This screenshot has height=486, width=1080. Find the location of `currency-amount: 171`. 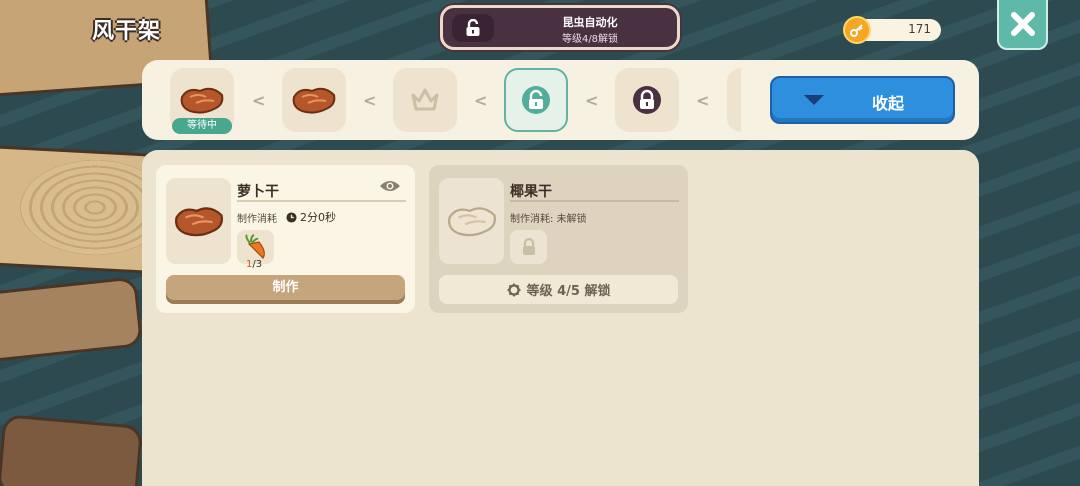

currency-amount: 171 is located at coordinates (919, 29).